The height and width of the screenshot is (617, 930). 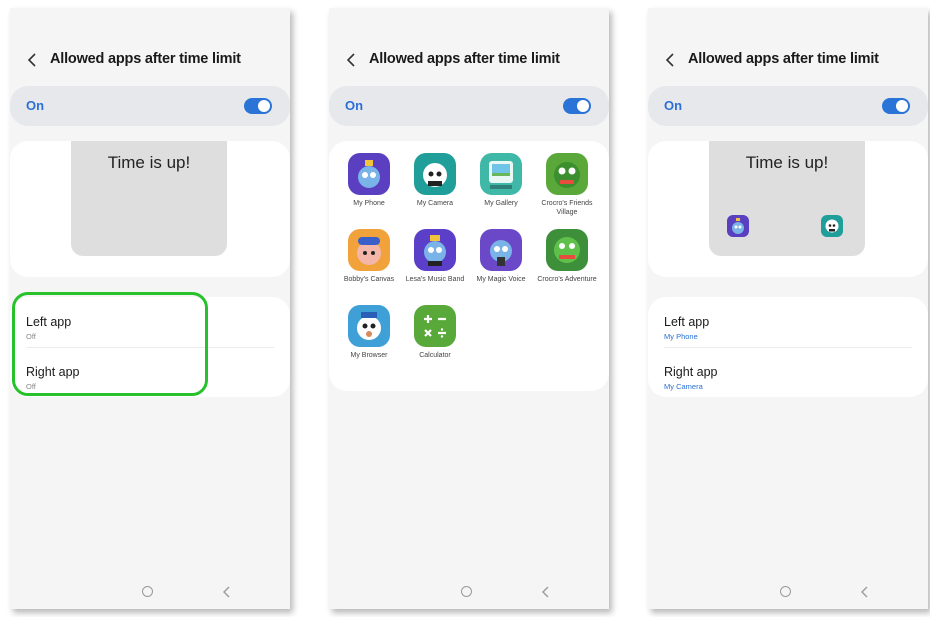 I want to click on app-crocros-adventure: Crocro's Adventure, so click(x=567, y=256).